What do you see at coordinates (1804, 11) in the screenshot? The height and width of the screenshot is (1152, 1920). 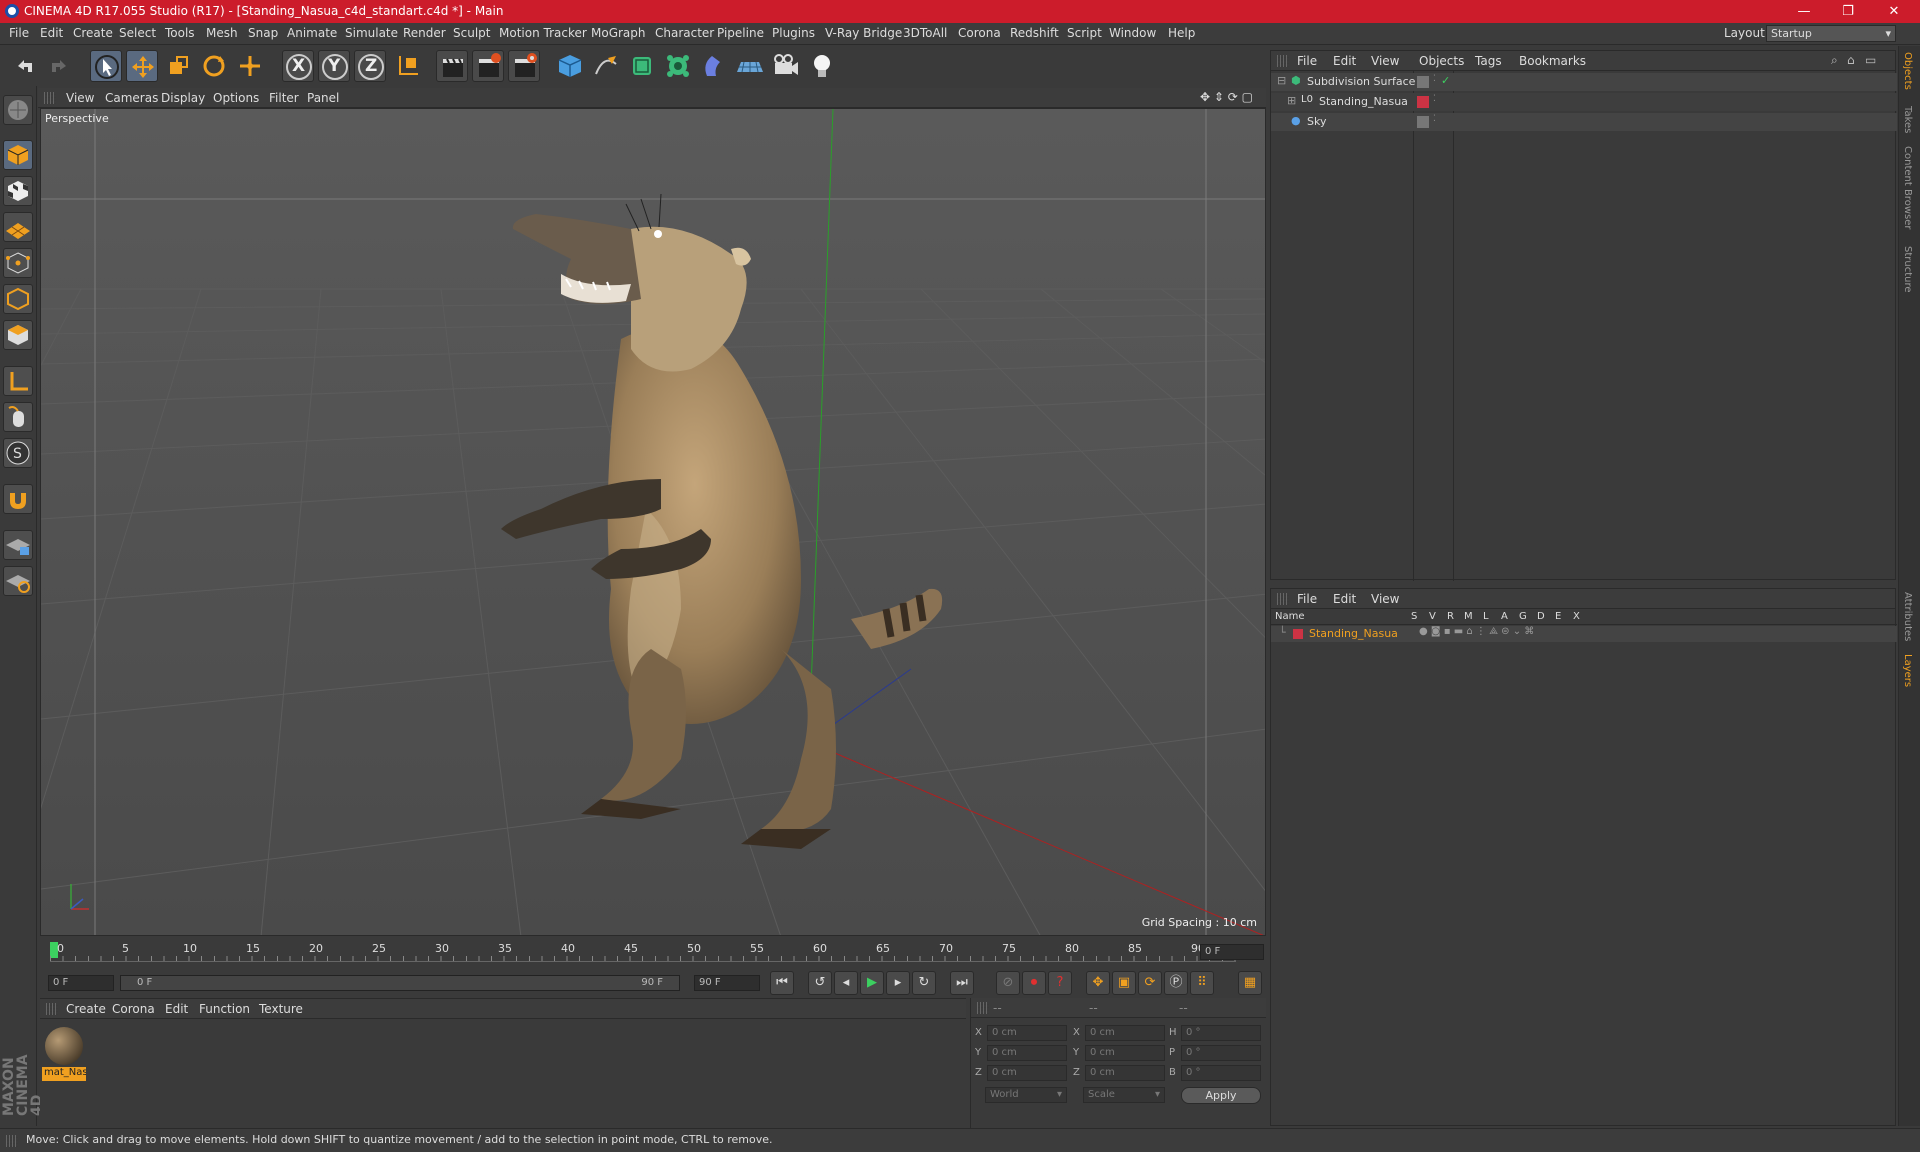 I see `minimize-button: —` at bounding box center [1804, 11].